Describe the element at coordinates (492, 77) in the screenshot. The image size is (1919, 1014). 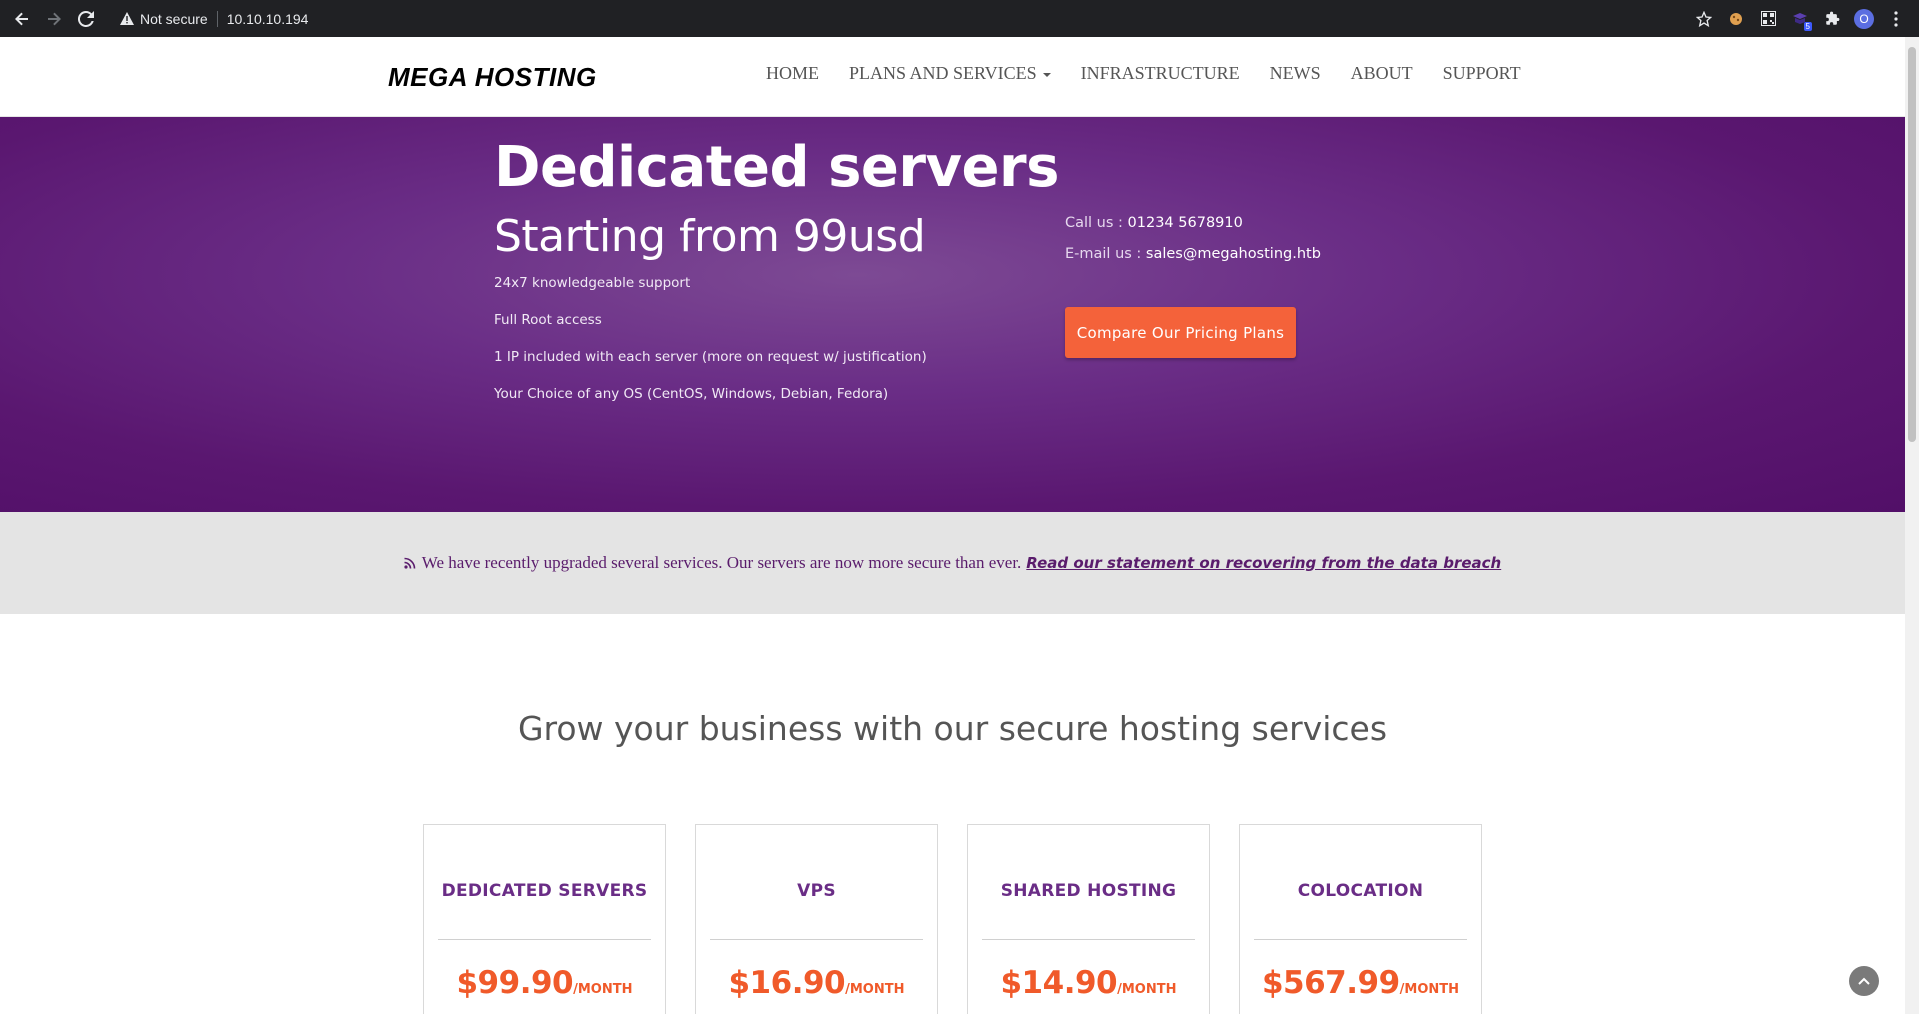
I see `site-logo: MEGA HOSTING` at that location.